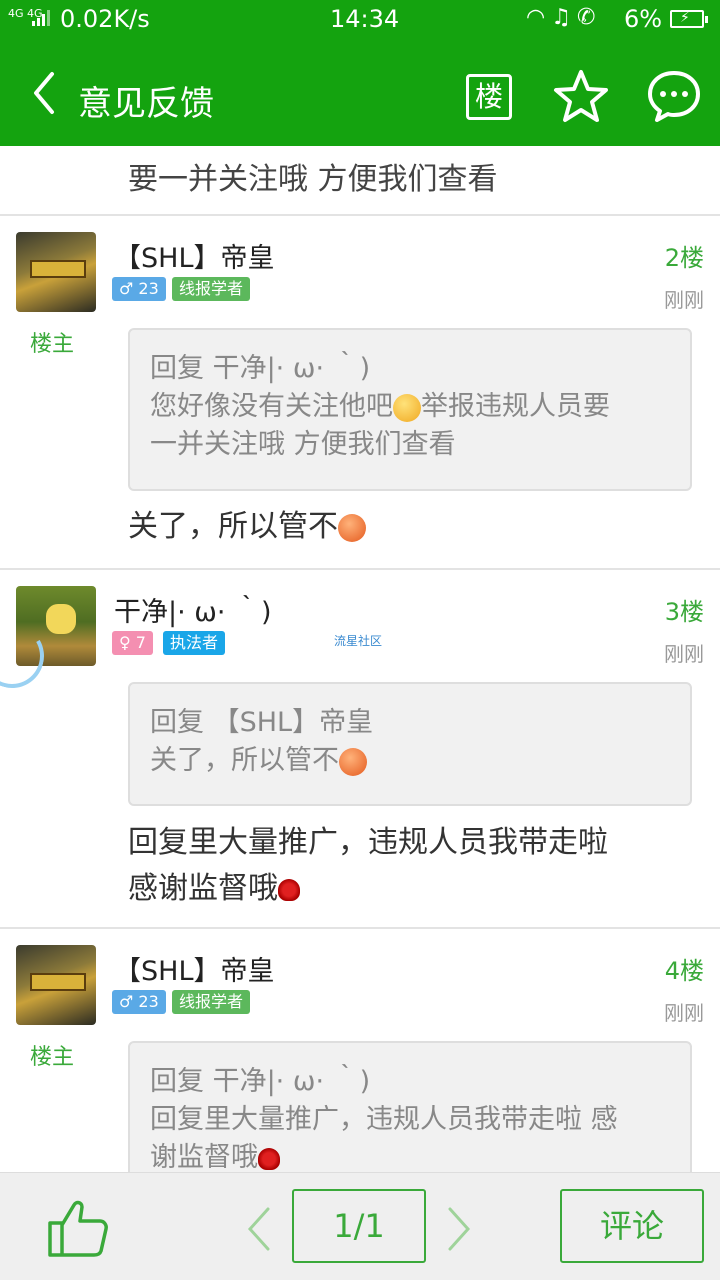 The height and width of the screenshot is (1280, 720). What do you see at coordinates (105, 19) in the screenshot?
I see `network-speed: 0.02K/s` at bounding box center [105, 19].